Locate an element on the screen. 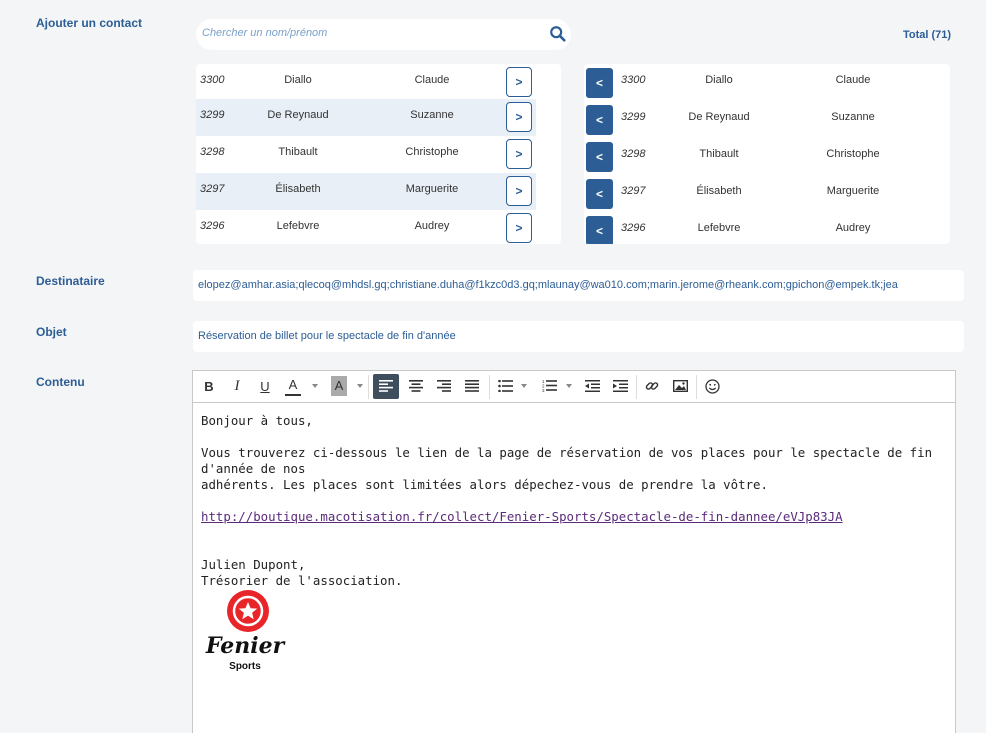  search-icon is located at coordinates (558, 34).